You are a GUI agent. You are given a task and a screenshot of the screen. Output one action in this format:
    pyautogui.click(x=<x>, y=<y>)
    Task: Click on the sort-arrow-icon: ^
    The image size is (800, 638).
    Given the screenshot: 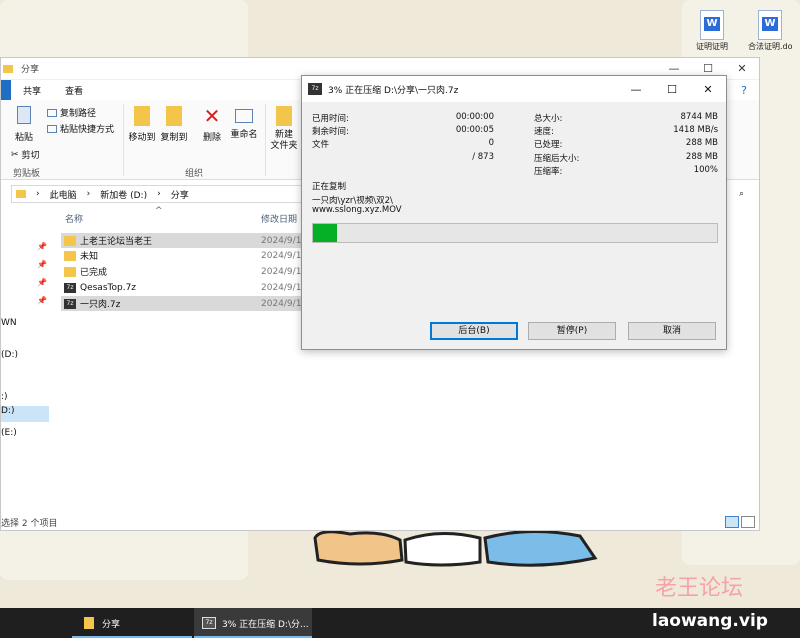 What is the action you would take?
    pyautogui.click(x=159, y=211)
    